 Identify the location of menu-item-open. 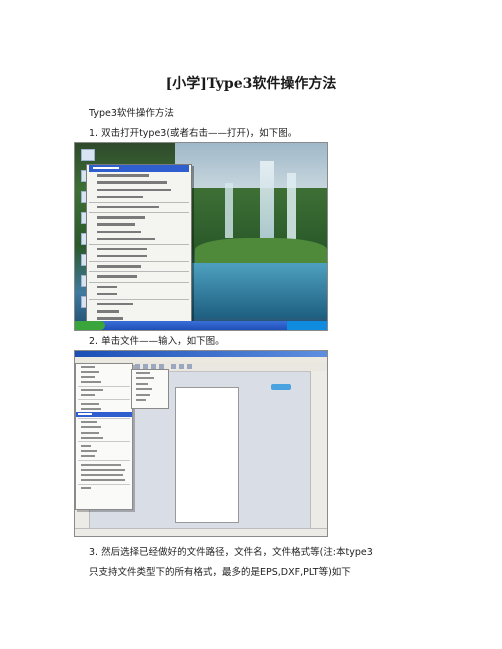
(139, 169).